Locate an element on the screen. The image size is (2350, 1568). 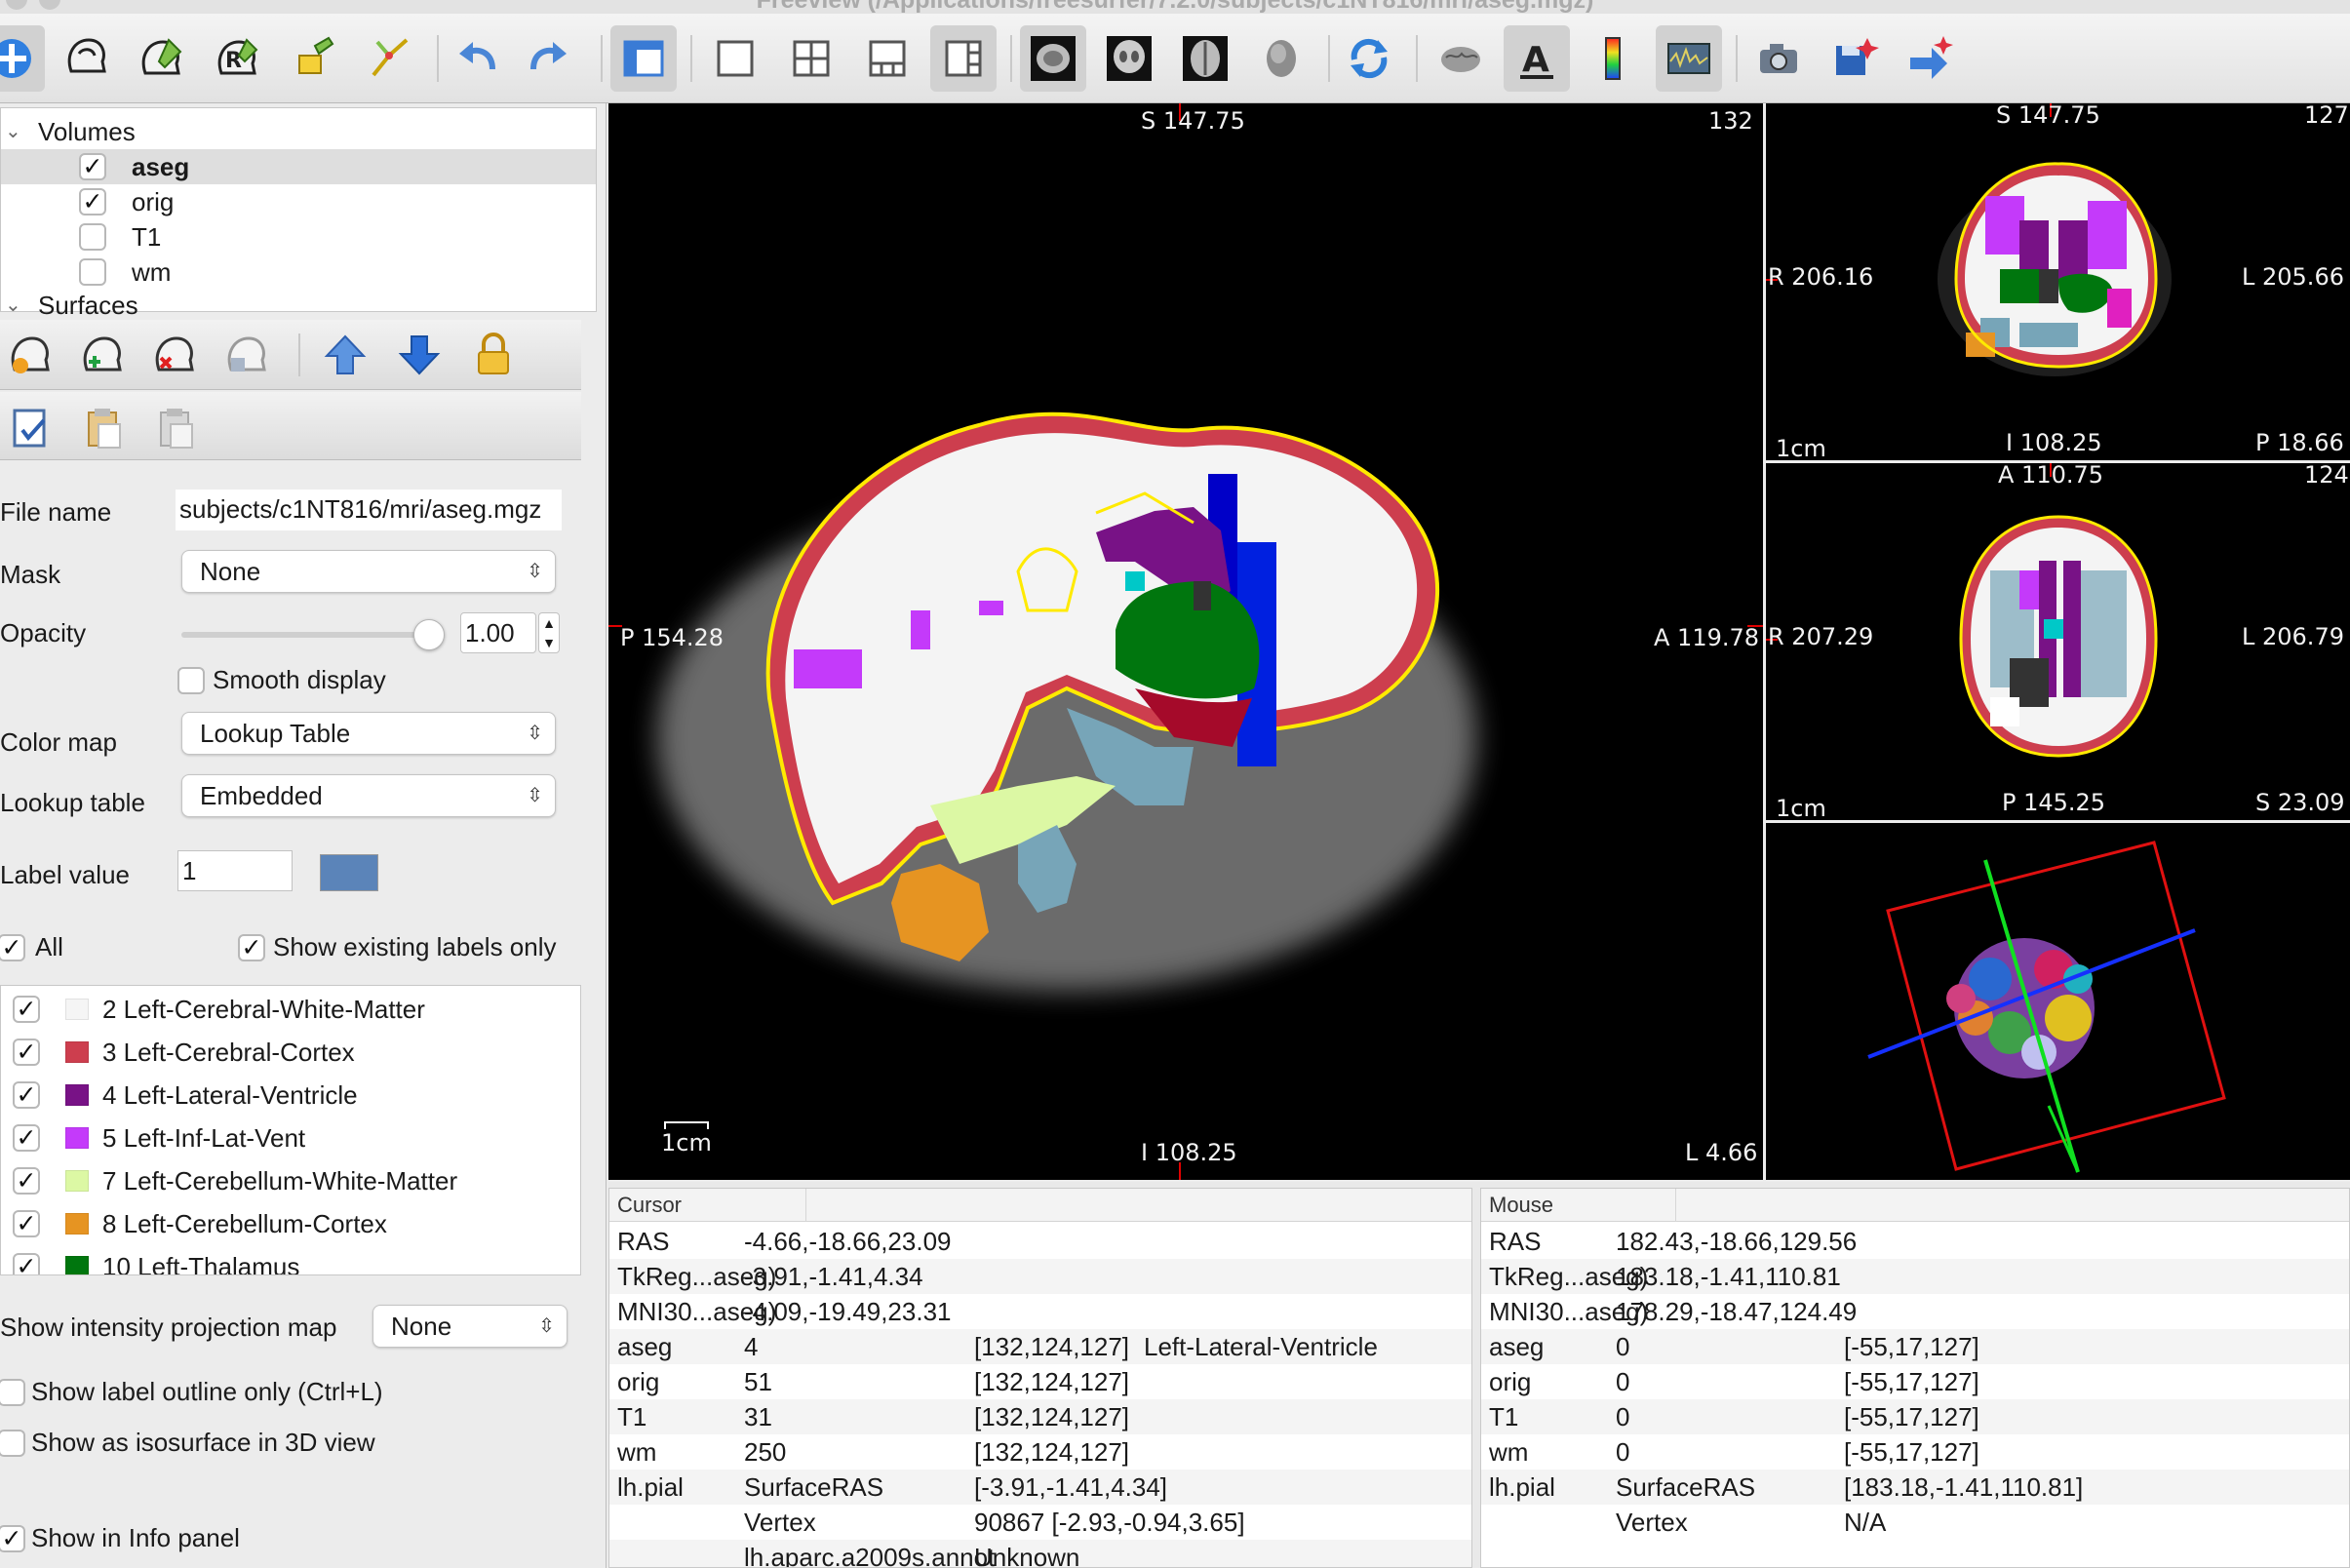
goto-point-icon is located at coordinates (1931, 57).